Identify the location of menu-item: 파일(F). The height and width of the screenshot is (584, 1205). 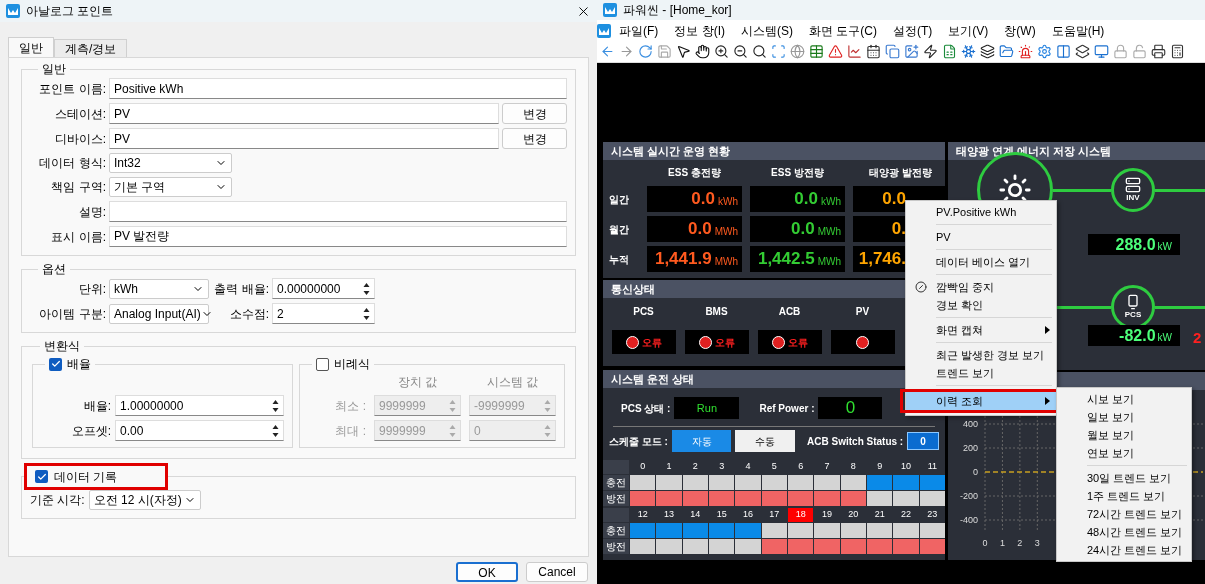
(639, 30).